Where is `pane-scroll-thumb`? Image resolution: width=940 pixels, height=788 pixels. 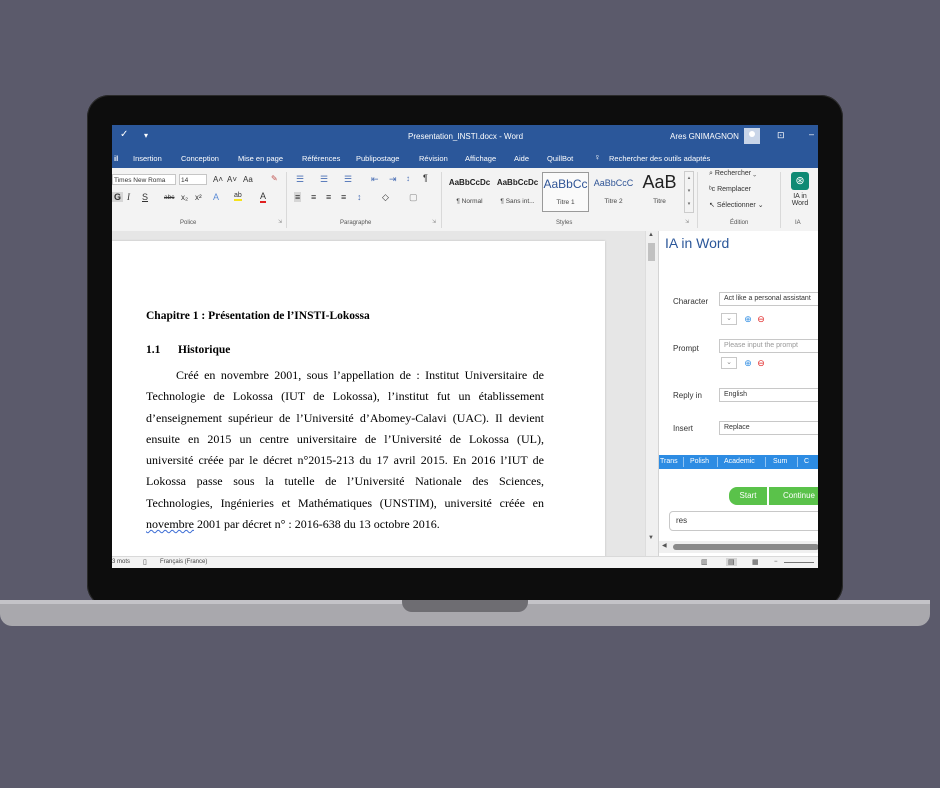
pane-scroll-thumb is located at coordinates (745, 547).